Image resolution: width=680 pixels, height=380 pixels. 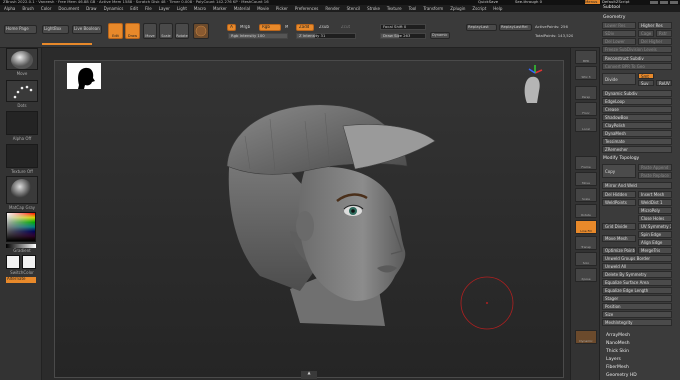 What do you see at coordinates (637, 49) in the screenshot?
I see `freeze-subdiv-button: Freeze SubDivision Levels` at bounding box center [637, 49].